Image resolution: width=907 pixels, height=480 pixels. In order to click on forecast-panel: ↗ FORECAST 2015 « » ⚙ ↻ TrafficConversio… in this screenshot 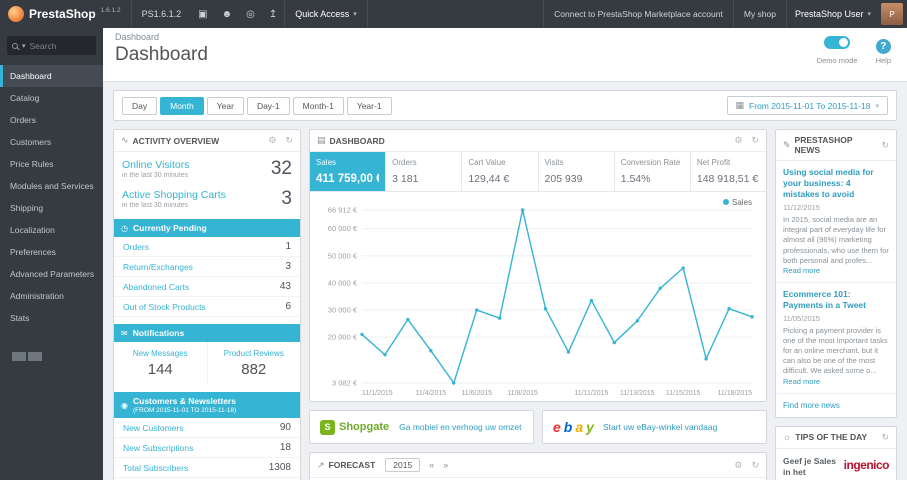, I will do `click(538, 466)`.